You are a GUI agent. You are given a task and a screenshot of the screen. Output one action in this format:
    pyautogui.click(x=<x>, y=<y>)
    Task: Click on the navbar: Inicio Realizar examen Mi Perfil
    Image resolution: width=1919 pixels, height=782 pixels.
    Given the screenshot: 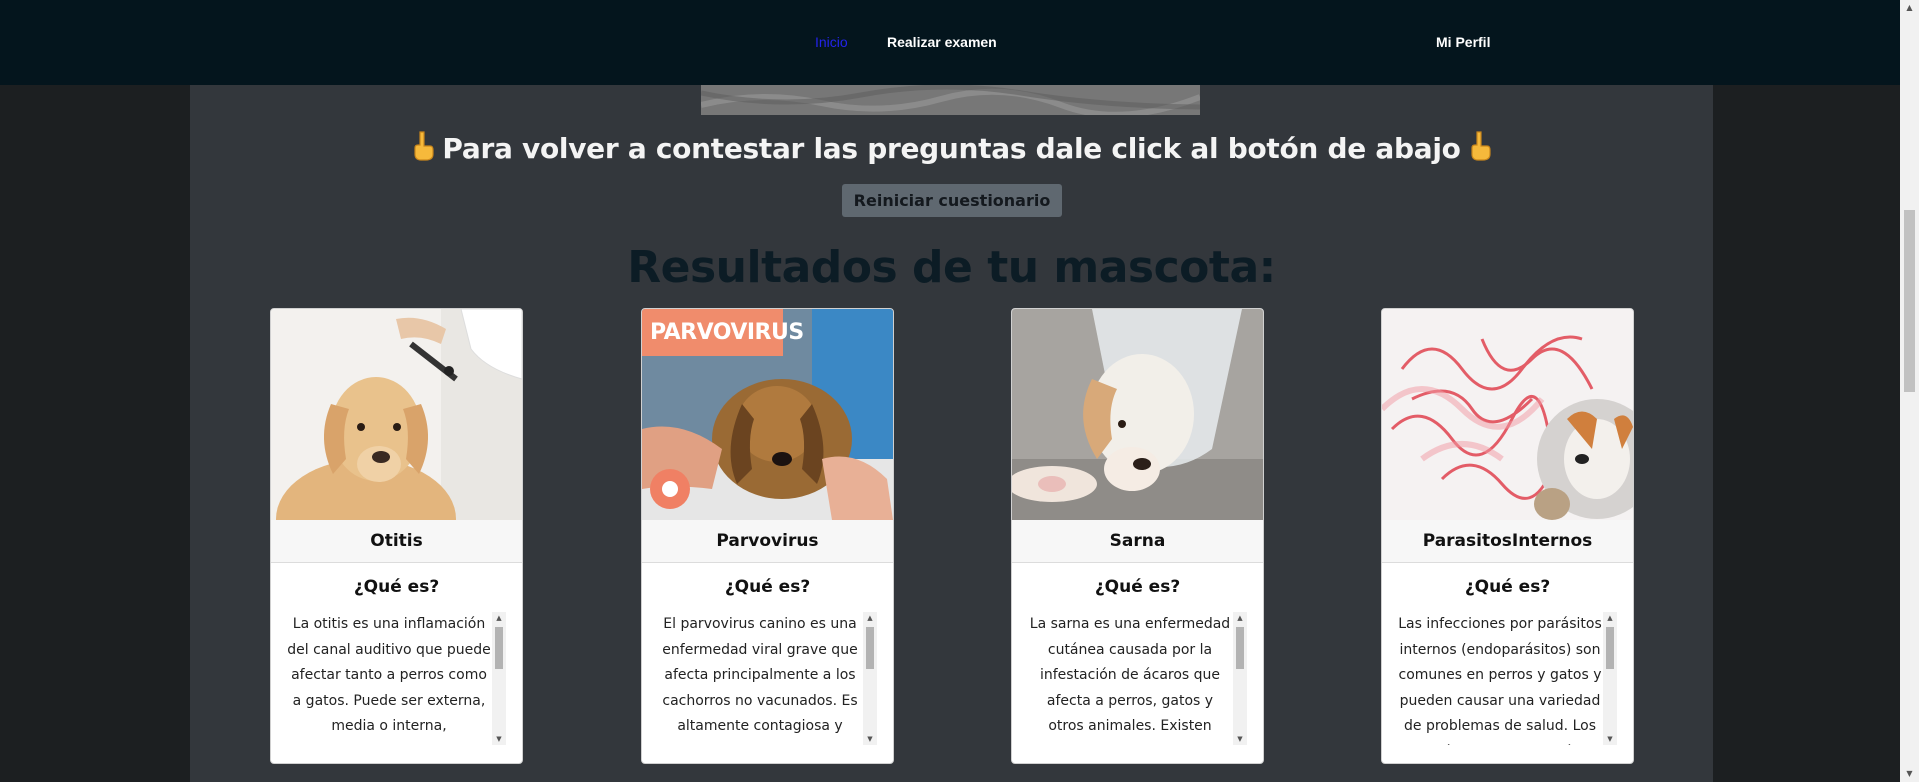 What is the action you would take?
    pyautogui.click(x=950, y=42)
    